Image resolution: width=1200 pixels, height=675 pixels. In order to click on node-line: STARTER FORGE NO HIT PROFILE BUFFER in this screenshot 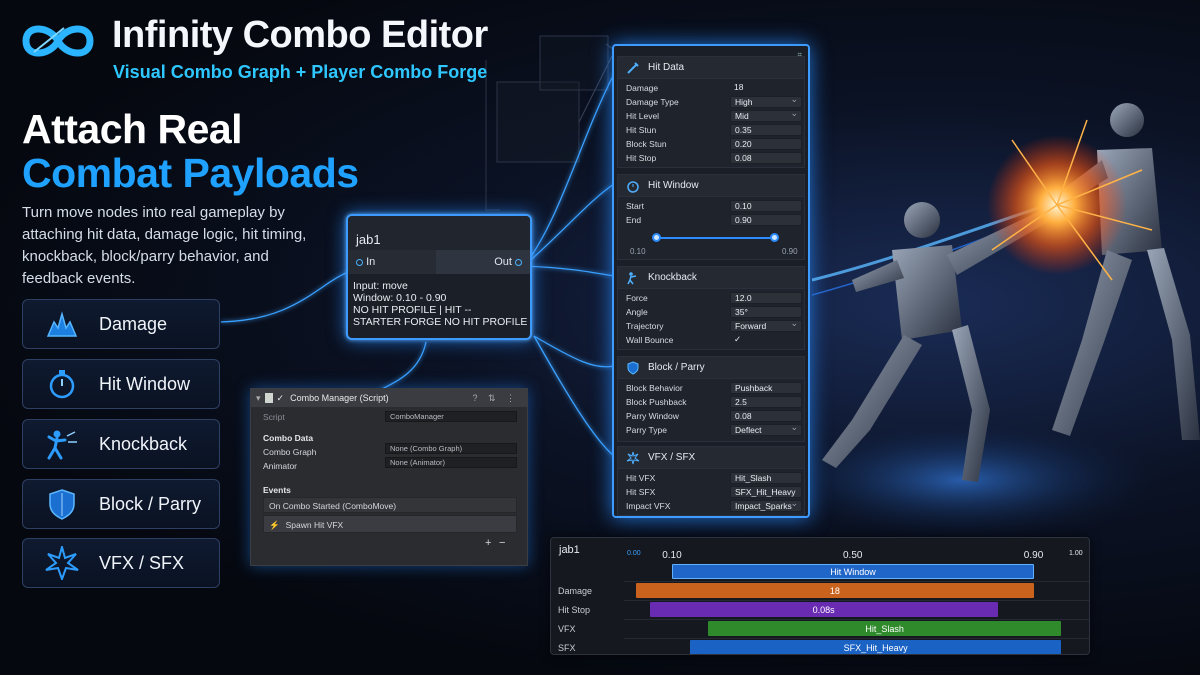, I will do `click(441, 322)`.